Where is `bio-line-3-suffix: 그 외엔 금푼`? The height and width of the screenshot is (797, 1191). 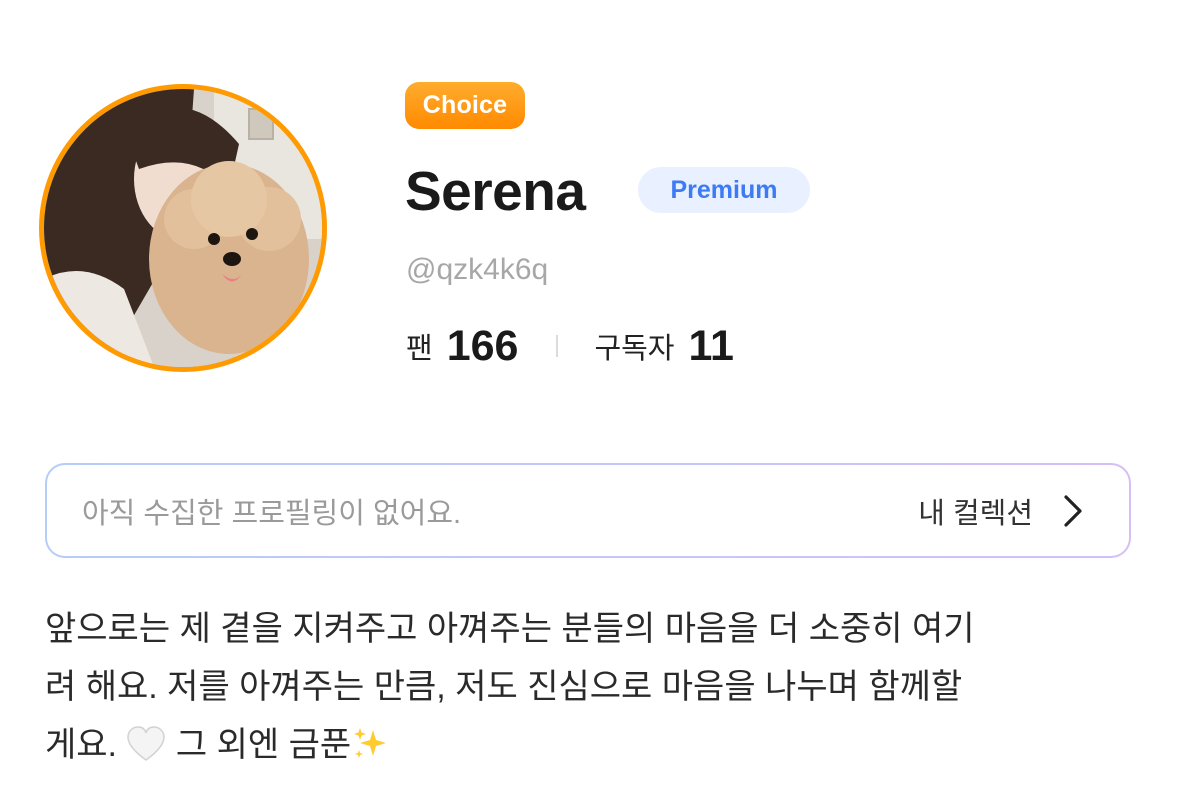 bio-line-3-suffix: 그 외엔 금푼 is located at coordinates (263, 745).